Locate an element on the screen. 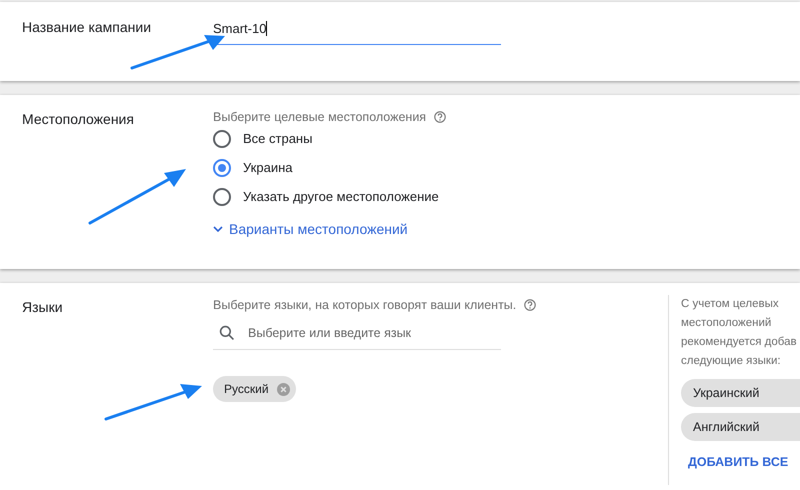 Image resolution: width=800 pixels, height=490 pixels. suggested-language-chip: Английский is located at coordinates (740, 427).